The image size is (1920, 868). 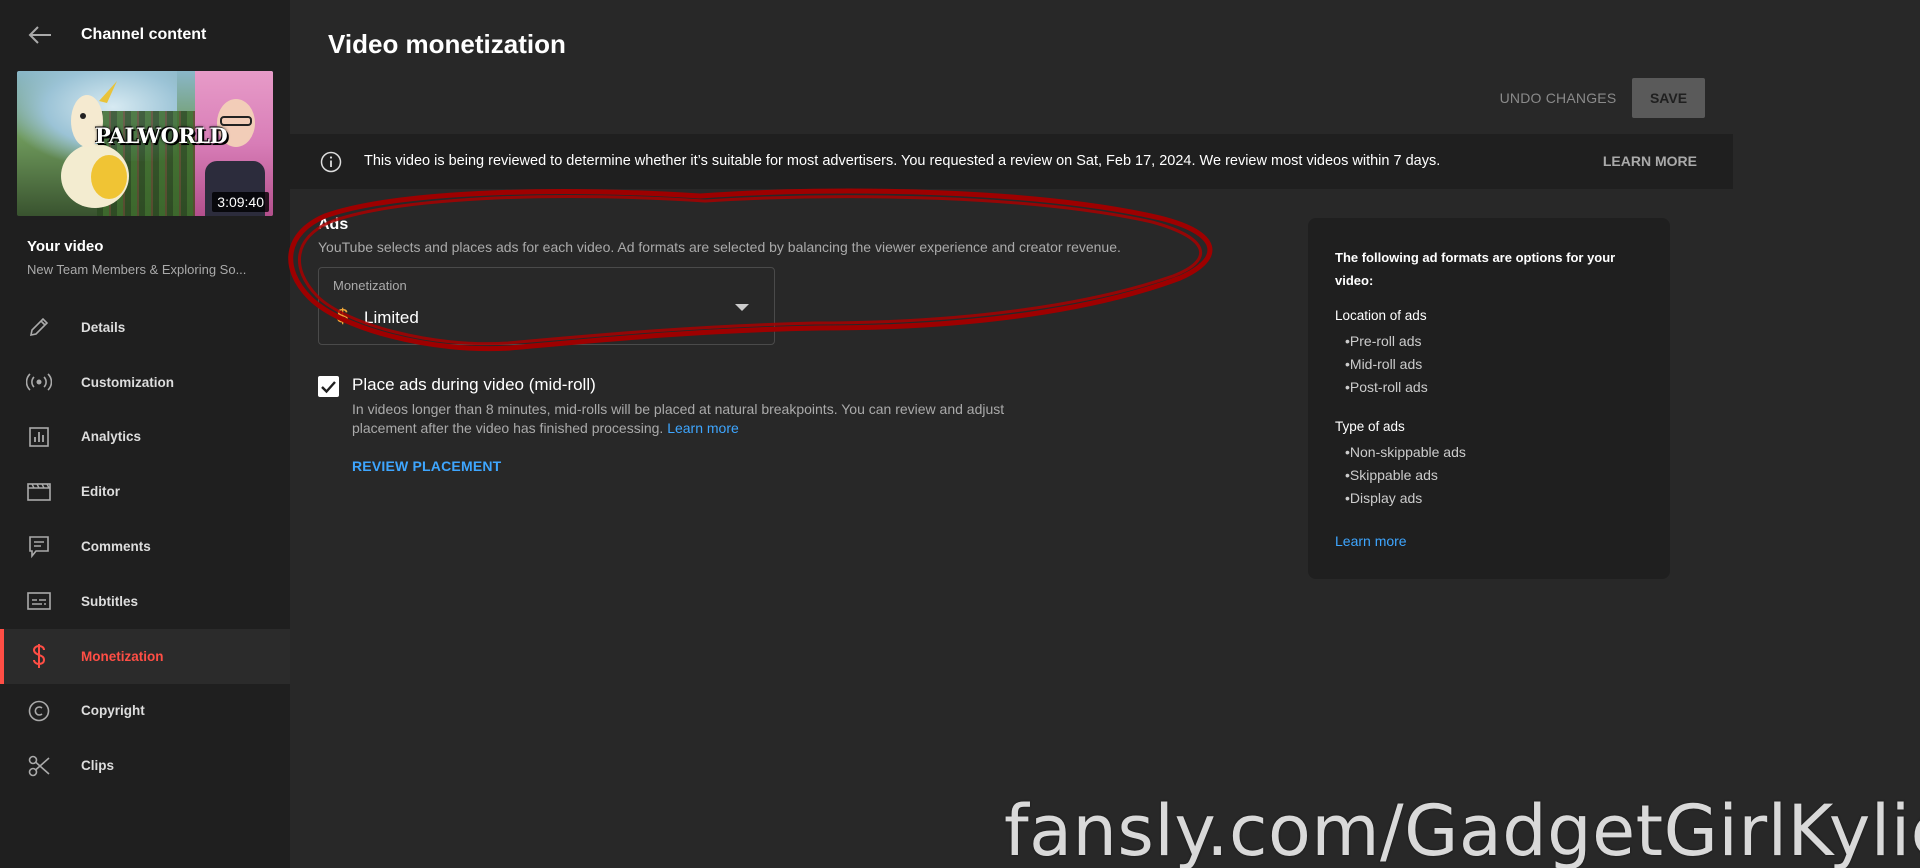 I want to click on sidebar-item-label: Details, so click(x=103, y=327).